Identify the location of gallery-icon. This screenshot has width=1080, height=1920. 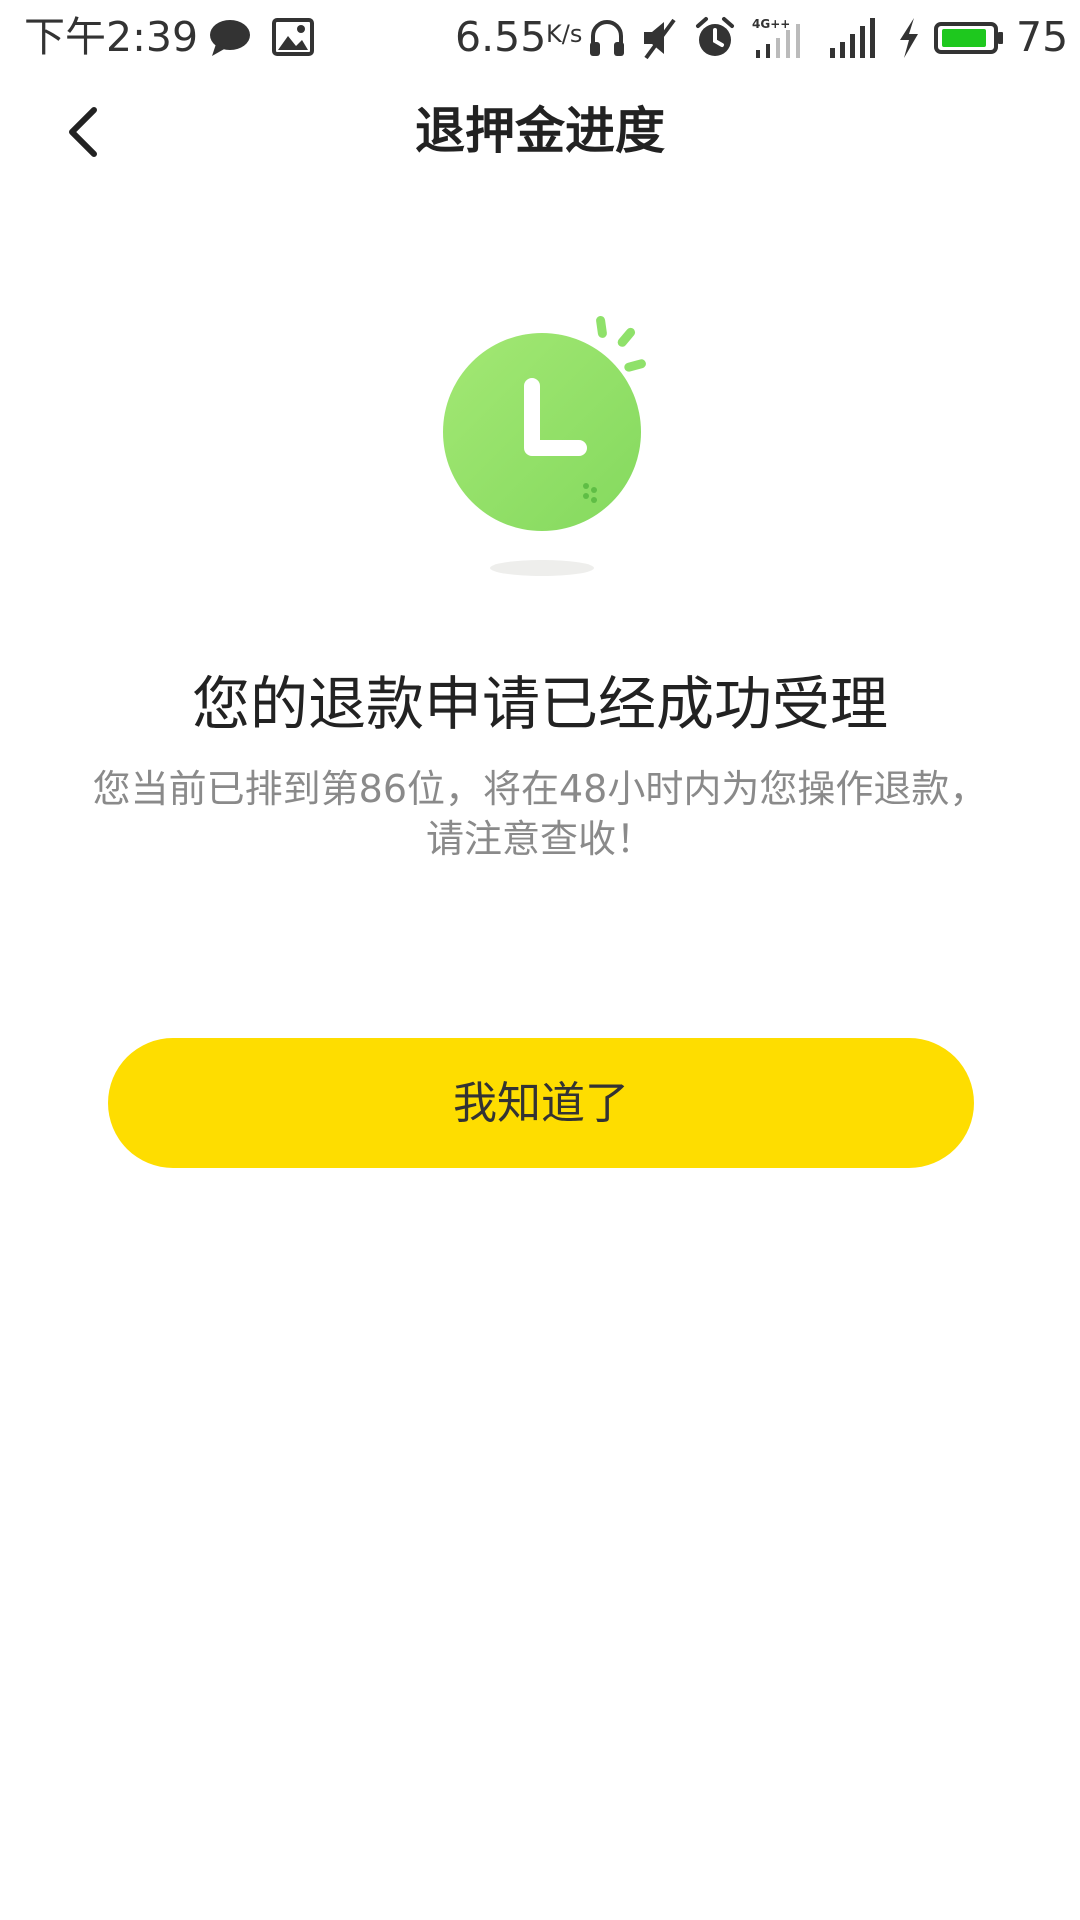
(293, 37).